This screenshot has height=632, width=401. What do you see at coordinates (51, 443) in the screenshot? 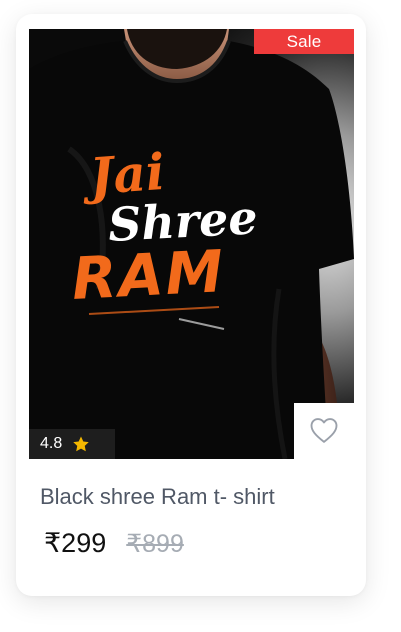
I see `rating-value: 4.8` at bounding box center [51, 443].